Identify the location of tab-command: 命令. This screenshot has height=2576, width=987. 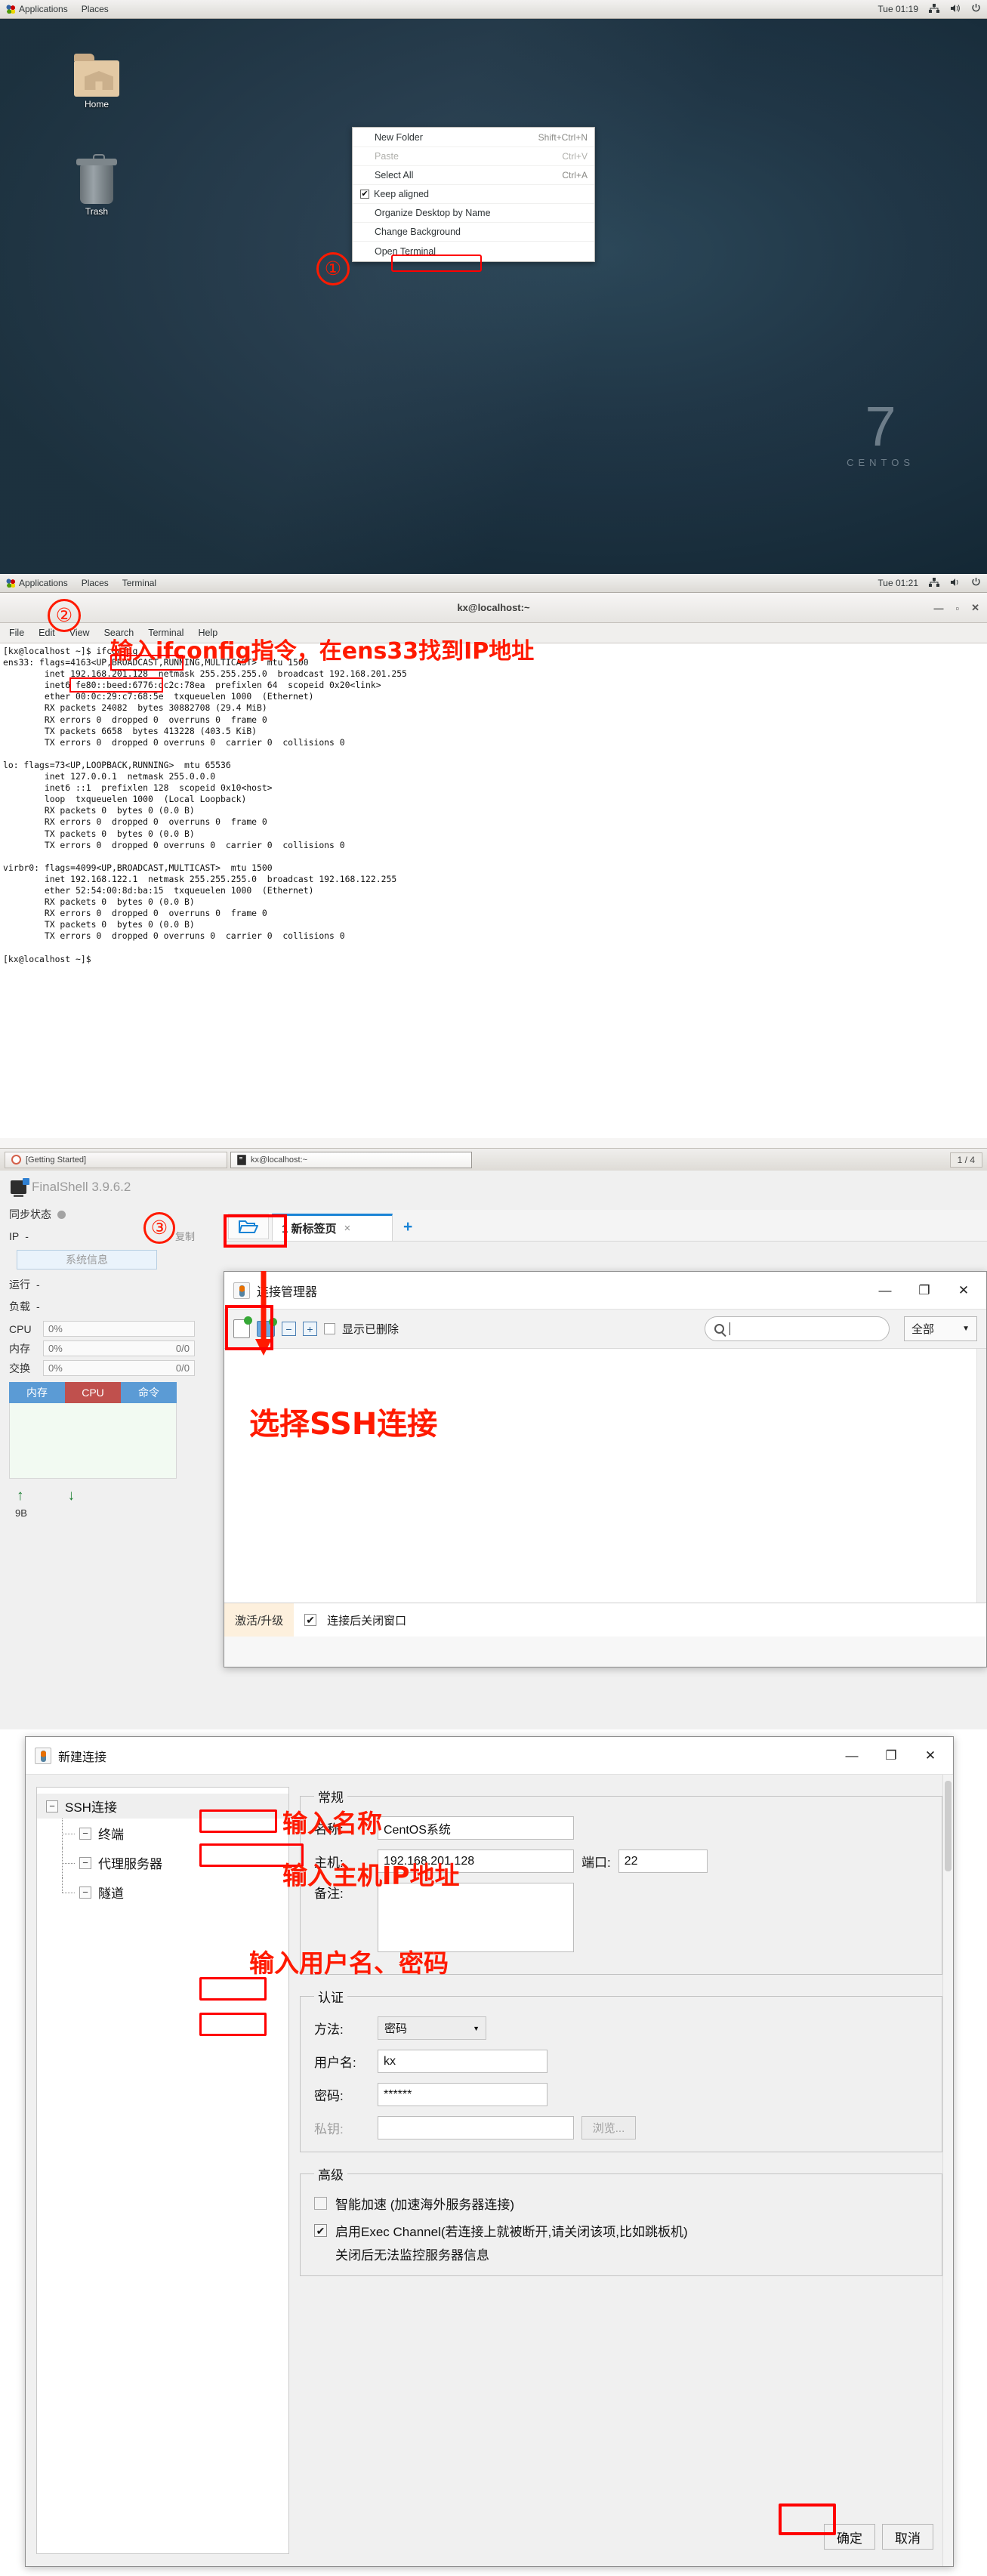
(149, 1392).